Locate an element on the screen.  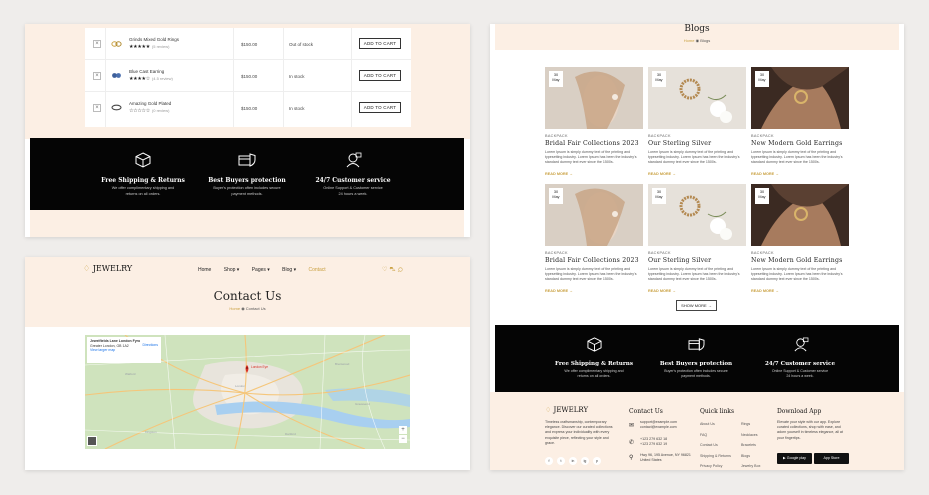
footer-contact-heading: Contact Us is located at coordinates (646, 411).